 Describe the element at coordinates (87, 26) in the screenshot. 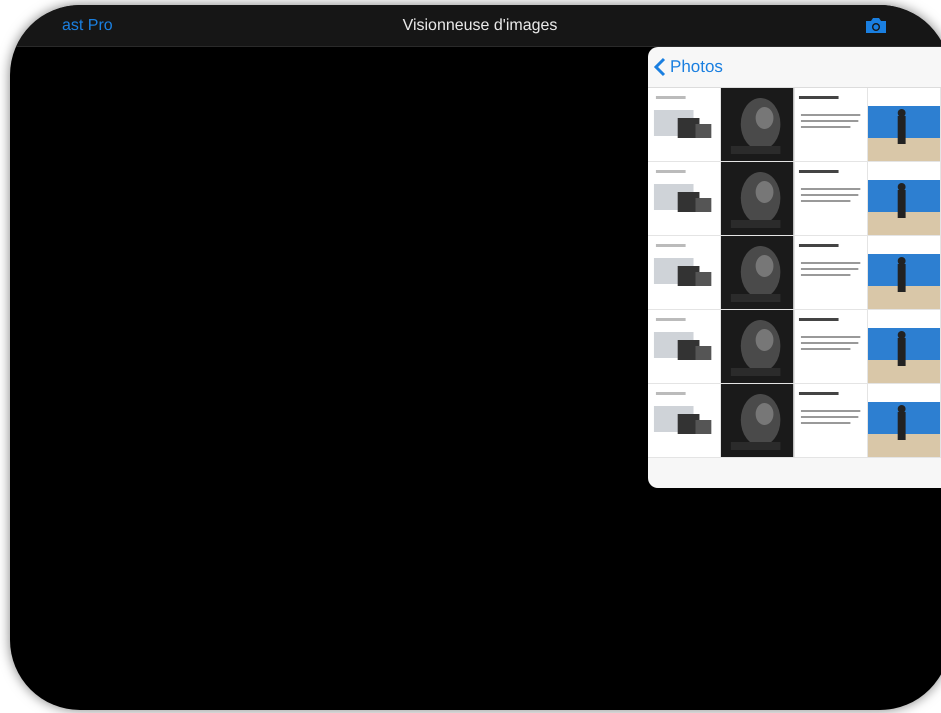

I see `back-link: ast Pro` at that location.